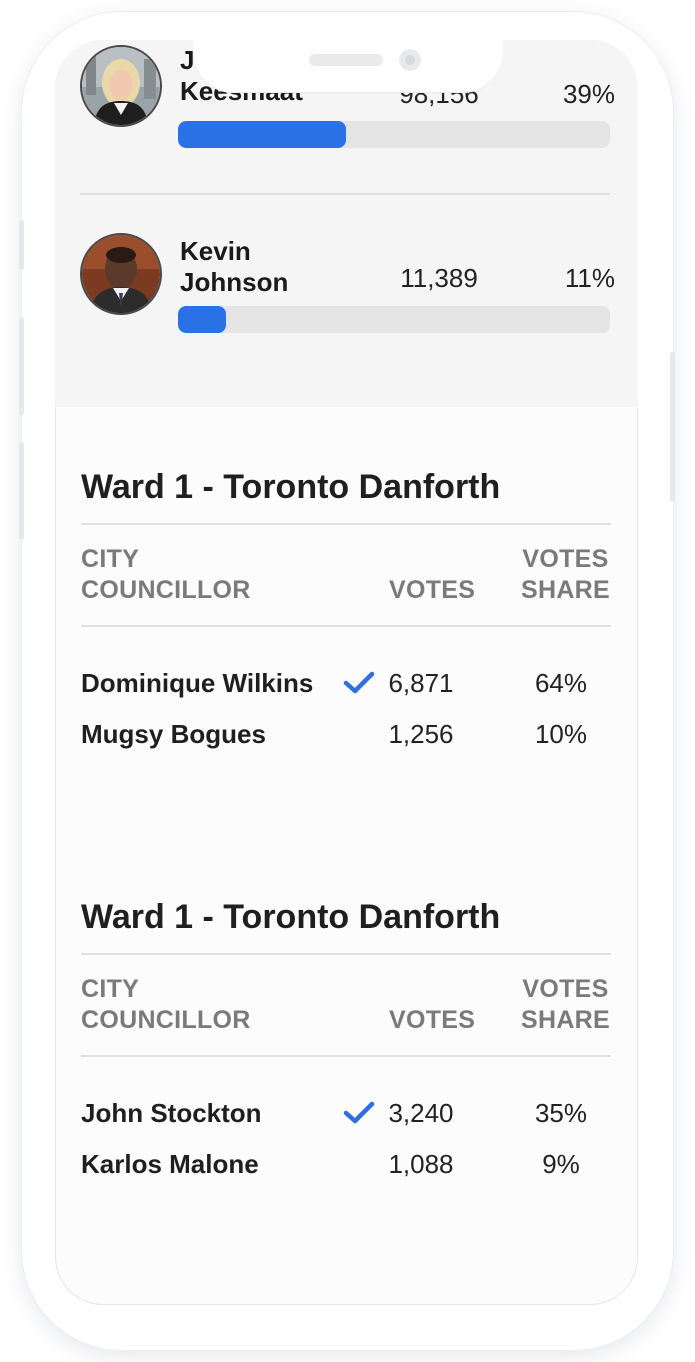 The width and height of the screenshot is (695, 1362). Describe the element at coordinates (21, 245) in the screenshot. I see `side-button-mute` at that location.